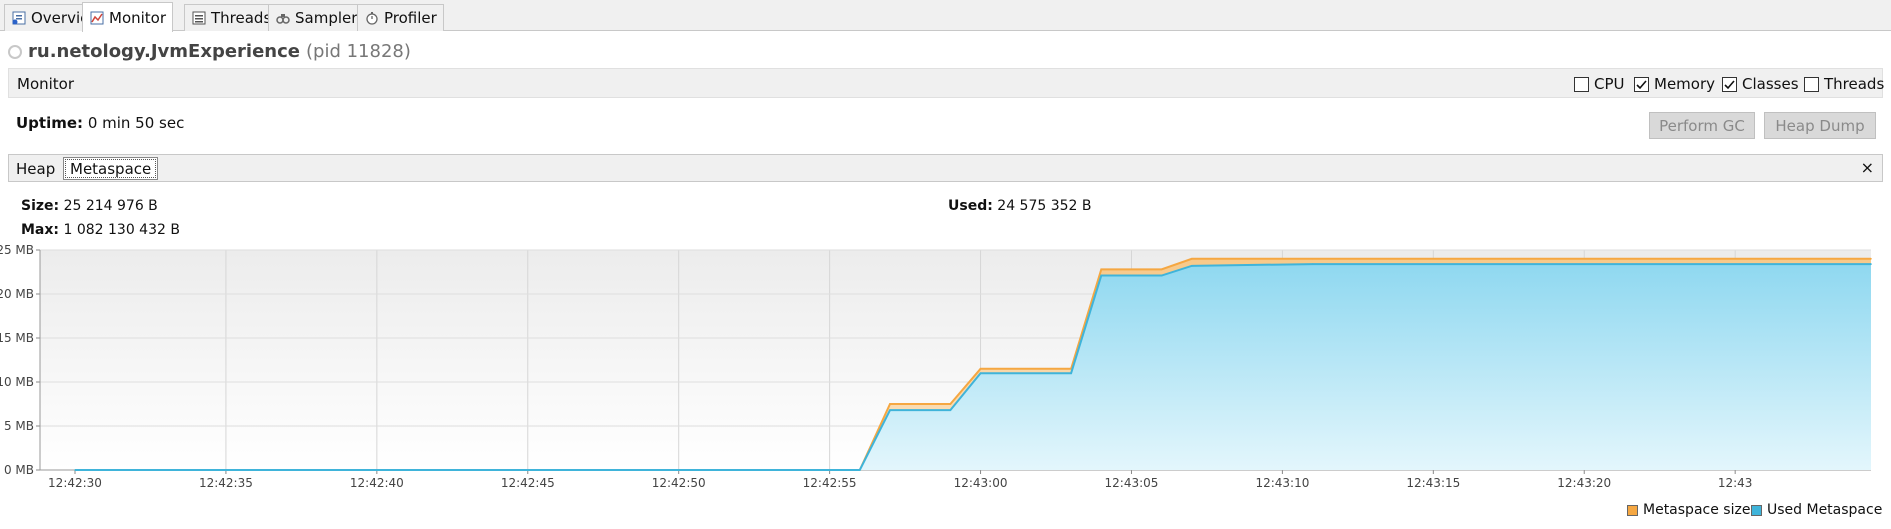 The width and height of the screenshot is (1891, 529). What do you see at coordinates (164, 51) in the screenshot?
I see `process-name: ru.netology.JvmExperience` at bounding box center [164, 51].